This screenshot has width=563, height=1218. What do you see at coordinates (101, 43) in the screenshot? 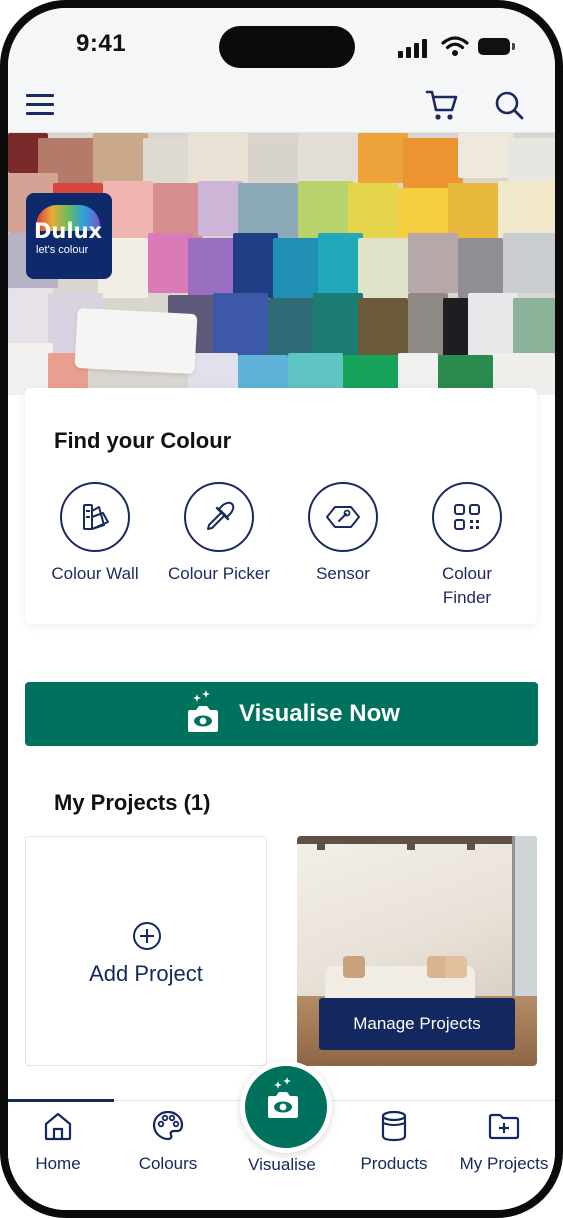
I see `status-time: 9:41` at bounding box center [101, 43].